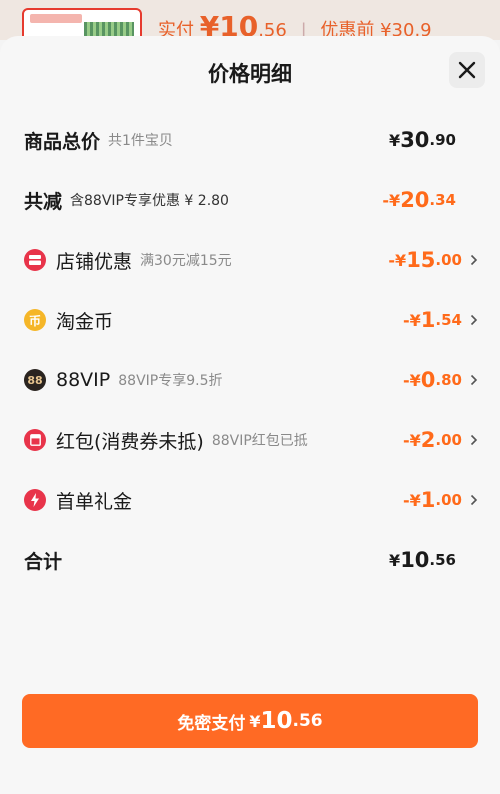  I want to click on row-sub: 88VIP专享9.5折, so click(170, 381).